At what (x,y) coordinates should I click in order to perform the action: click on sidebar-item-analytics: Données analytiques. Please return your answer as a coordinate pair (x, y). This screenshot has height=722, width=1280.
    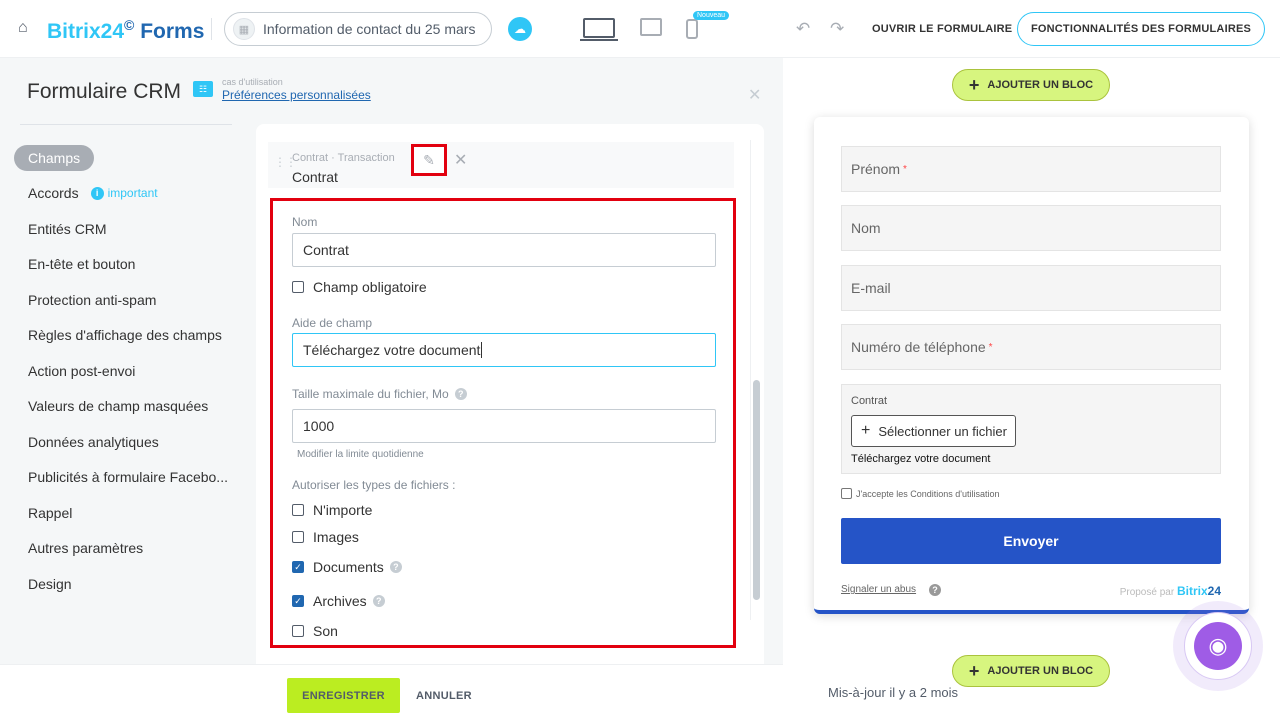
    Looking at the image, I should click on (129, 442).